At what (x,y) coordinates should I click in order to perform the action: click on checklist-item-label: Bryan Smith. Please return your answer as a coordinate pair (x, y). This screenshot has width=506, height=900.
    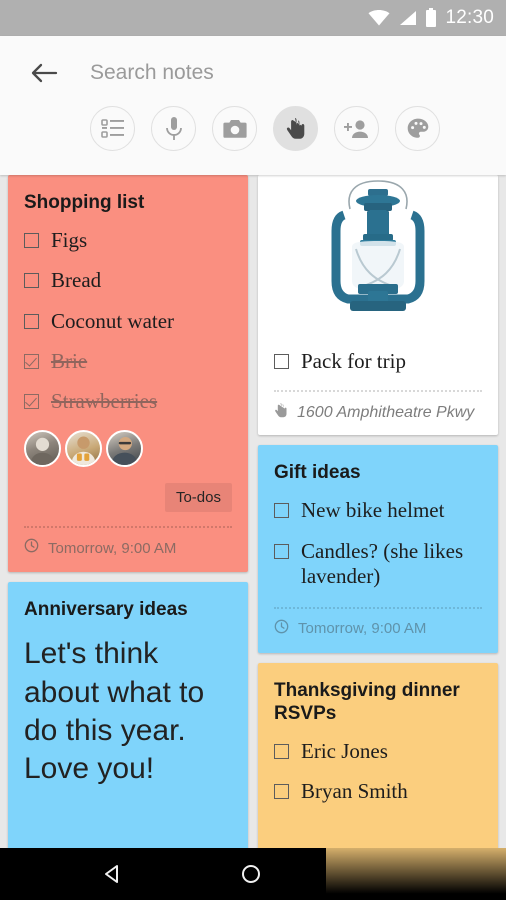
    Looking at the image, I should click on (354, 791).